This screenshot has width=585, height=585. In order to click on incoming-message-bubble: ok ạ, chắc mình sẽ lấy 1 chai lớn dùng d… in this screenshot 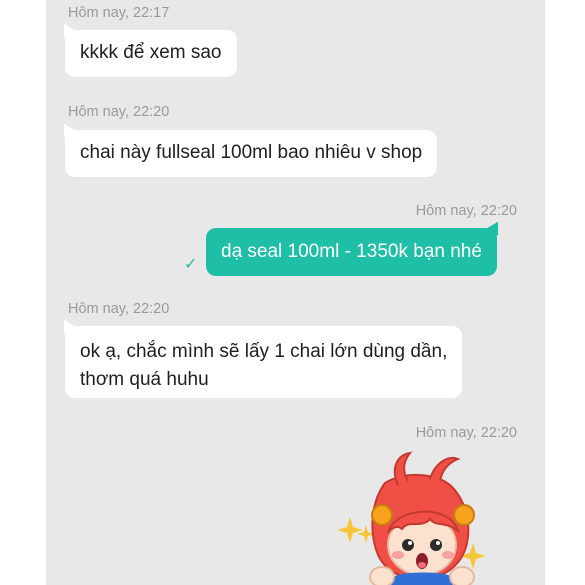, I will do `click(264, 362)`.